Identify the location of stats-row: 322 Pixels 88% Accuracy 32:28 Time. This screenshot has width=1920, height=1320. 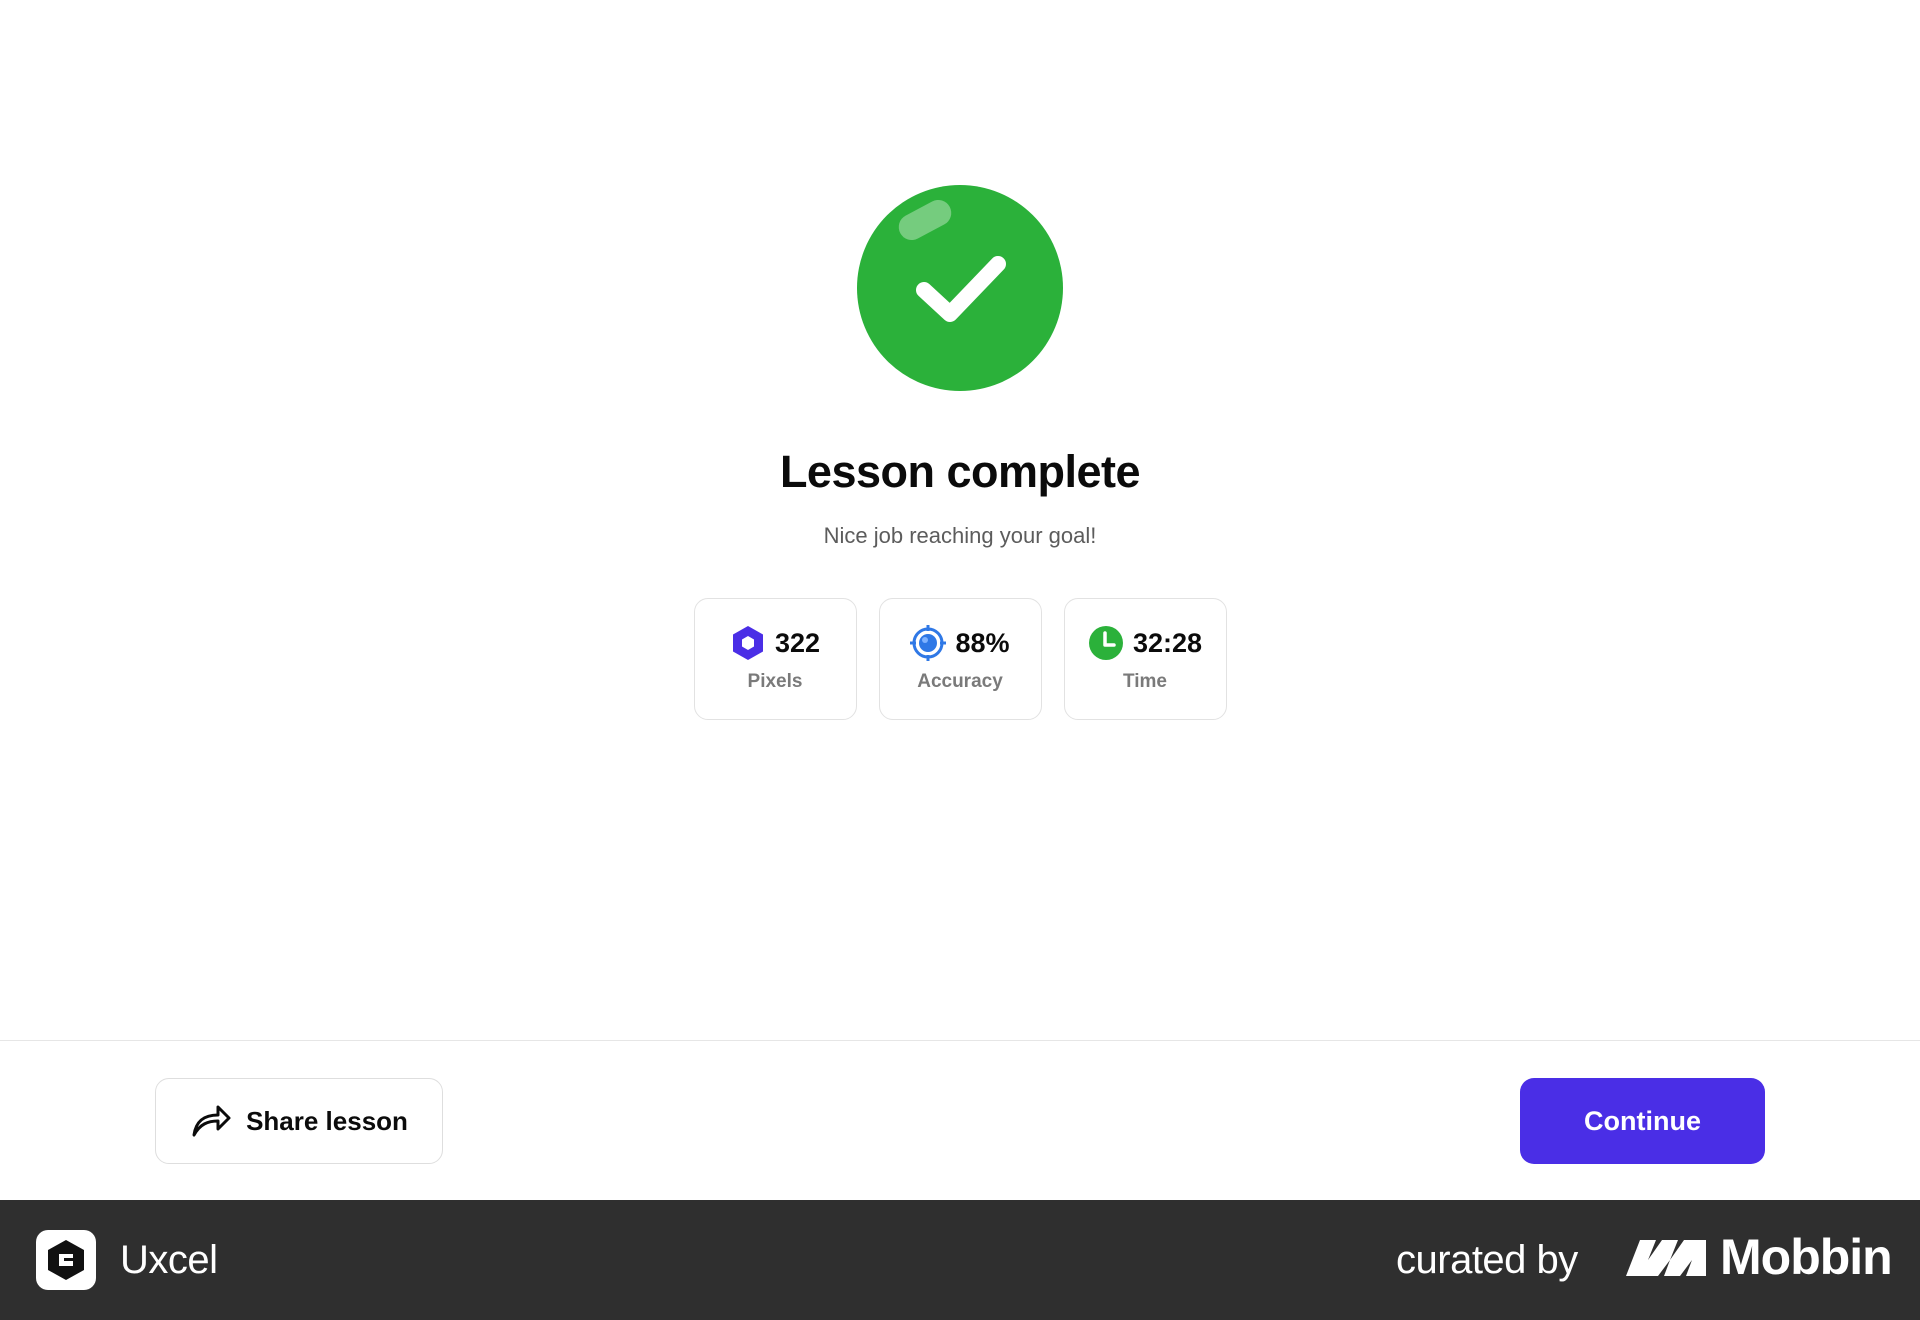
(960, 659).